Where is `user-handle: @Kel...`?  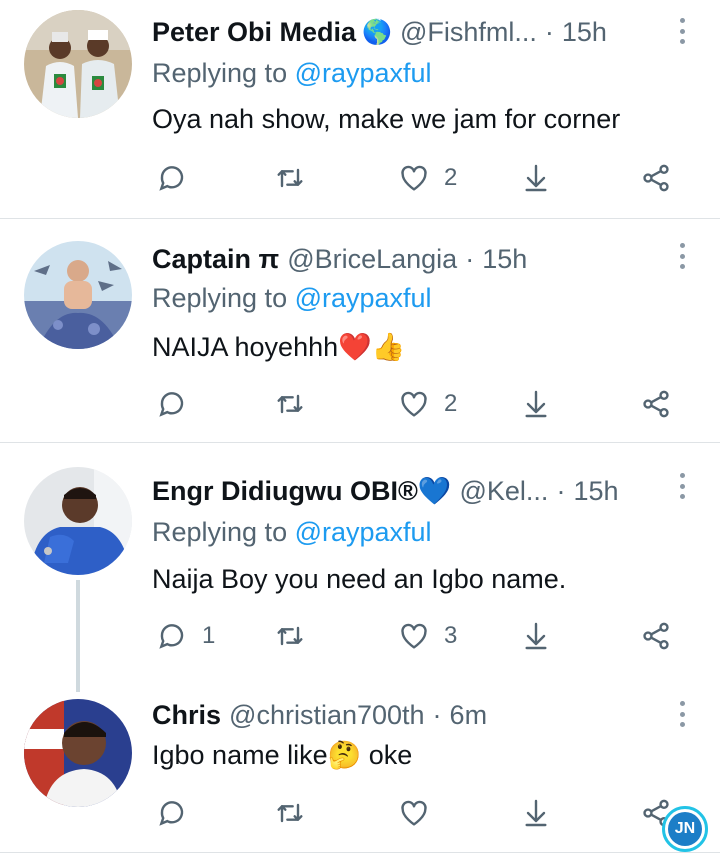
user-handle: @Kel... is located at coordinates (504, 491).